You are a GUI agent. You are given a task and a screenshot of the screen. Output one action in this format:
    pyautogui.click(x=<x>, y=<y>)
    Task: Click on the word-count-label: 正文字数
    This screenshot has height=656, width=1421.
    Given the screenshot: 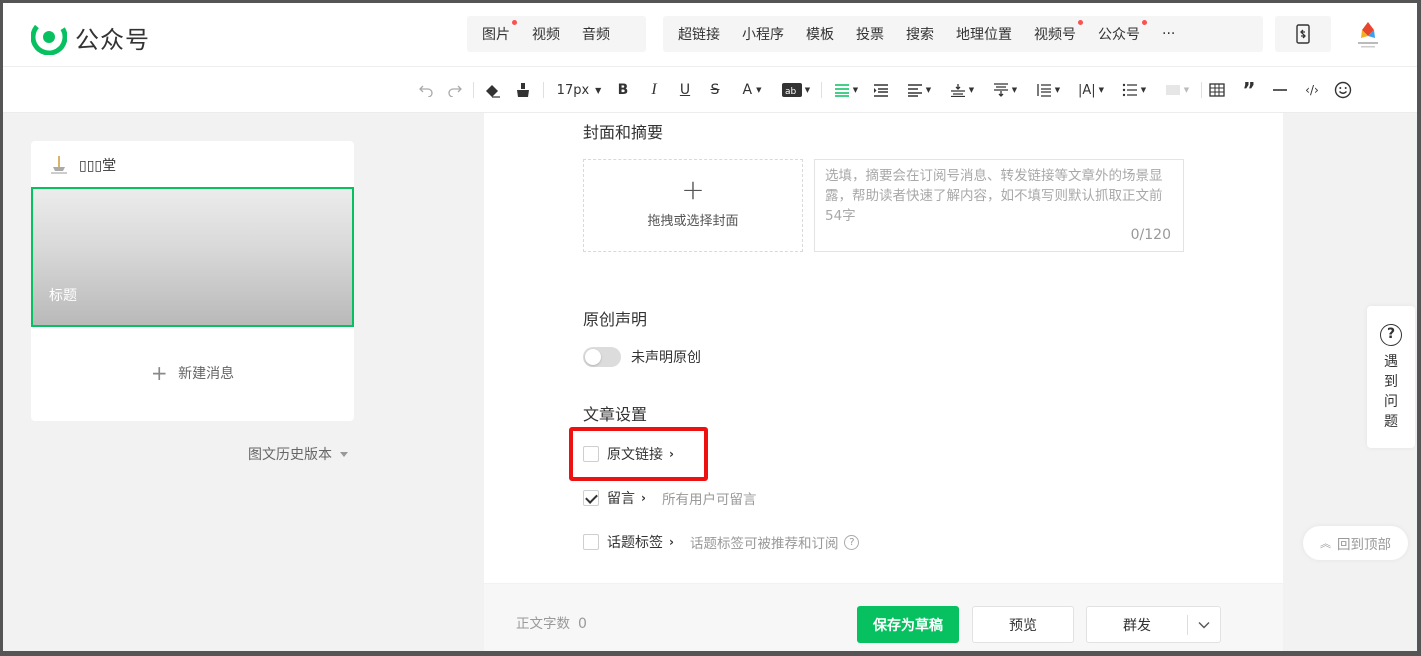 What is the action you would take?
    pyautogui.click(x=543, y=624)
    